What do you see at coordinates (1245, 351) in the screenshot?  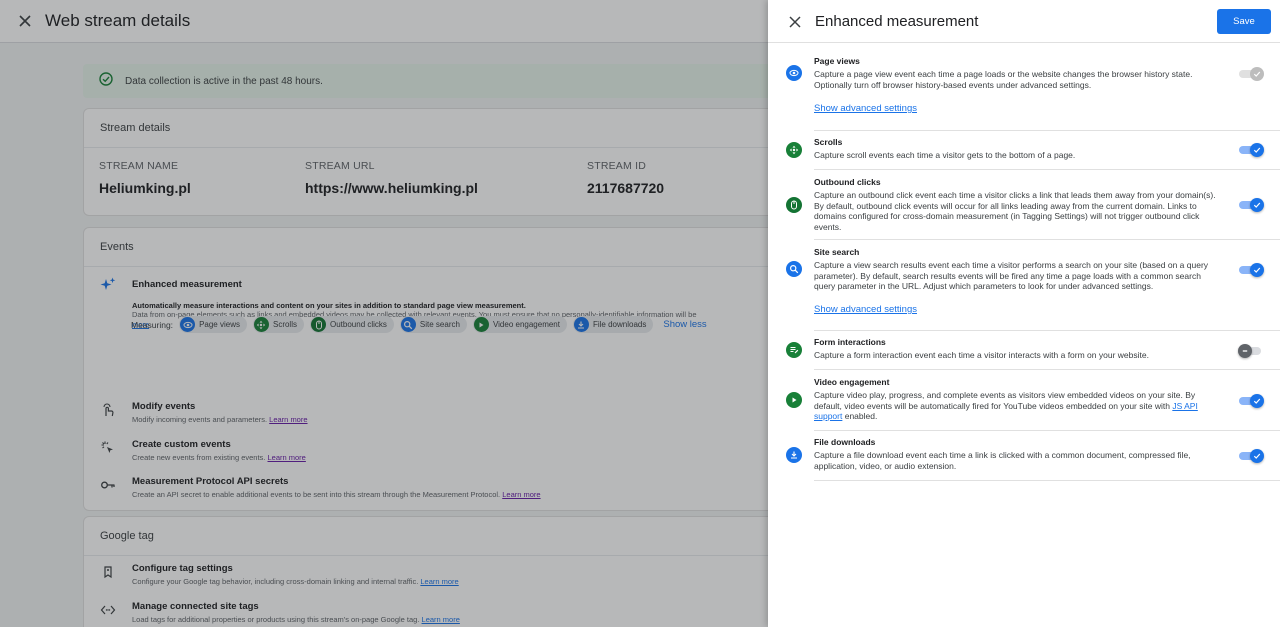 I see `minus-icon` at bounding box center [1245, 351].